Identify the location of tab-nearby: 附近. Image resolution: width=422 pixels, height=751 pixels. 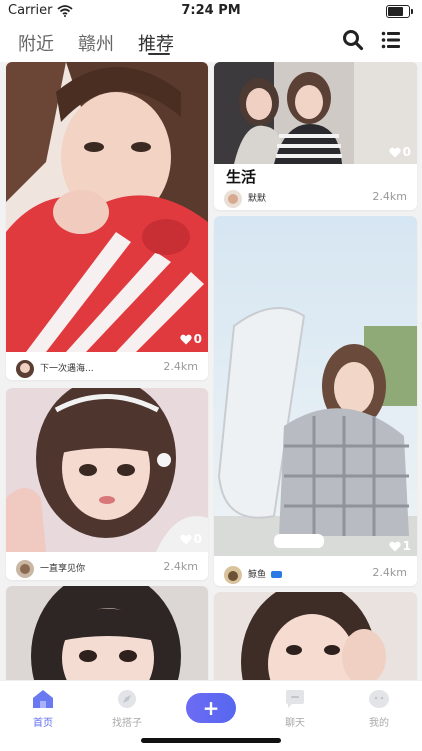
(36, 43).